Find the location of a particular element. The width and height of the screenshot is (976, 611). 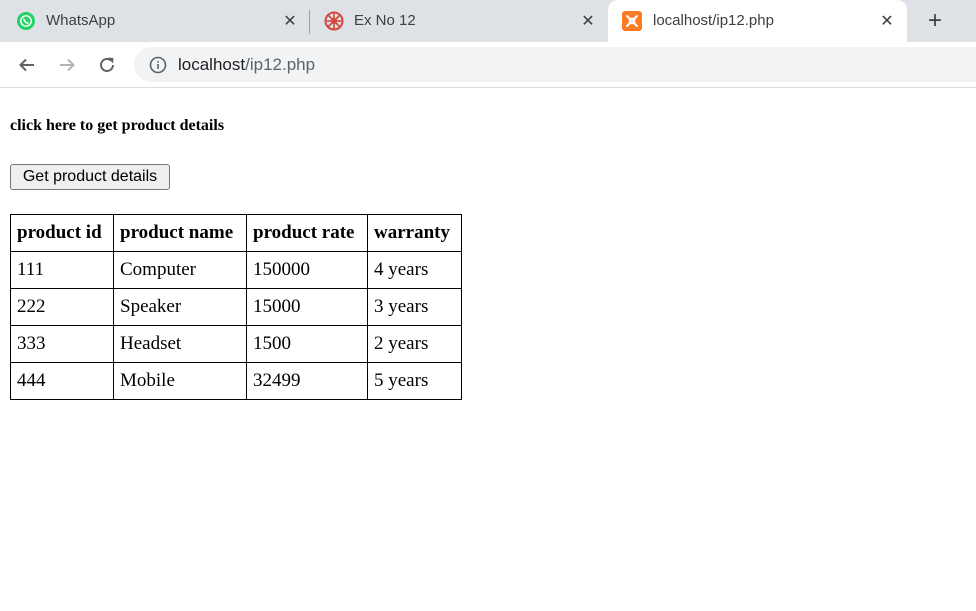

reload-icon is located at coordinates (107, 64).